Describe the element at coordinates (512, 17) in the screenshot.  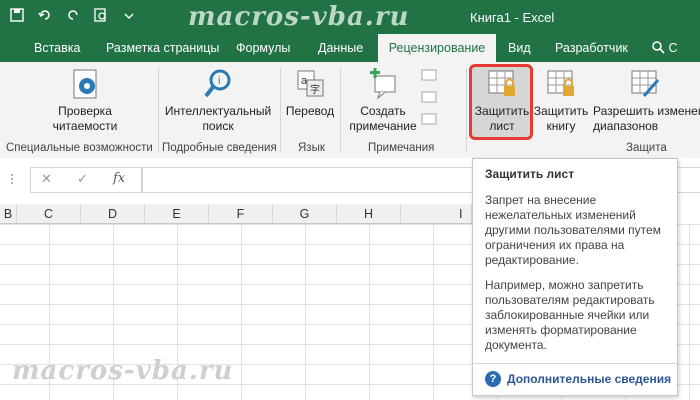
I see `window-title: Книга1 - Excel` at that location.